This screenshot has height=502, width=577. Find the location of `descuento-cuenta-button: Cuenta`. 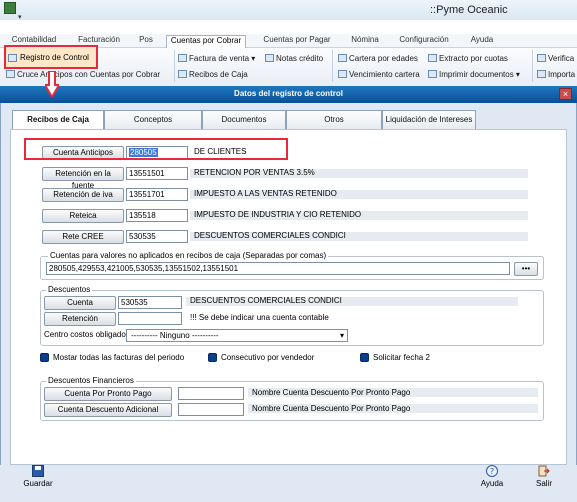

descuento-cuenta-button: Cuenta is located at coordinates (80, 303).